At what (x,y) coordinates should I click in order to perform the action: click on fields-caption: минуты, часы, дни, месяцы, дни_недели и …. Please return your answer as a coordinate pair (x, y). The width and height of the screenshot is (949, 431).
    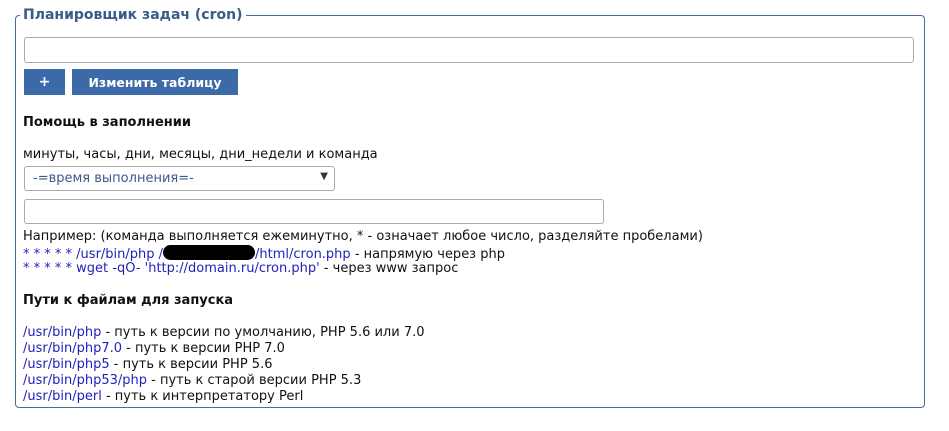
    Looking at the image, I should click on (200, 154).